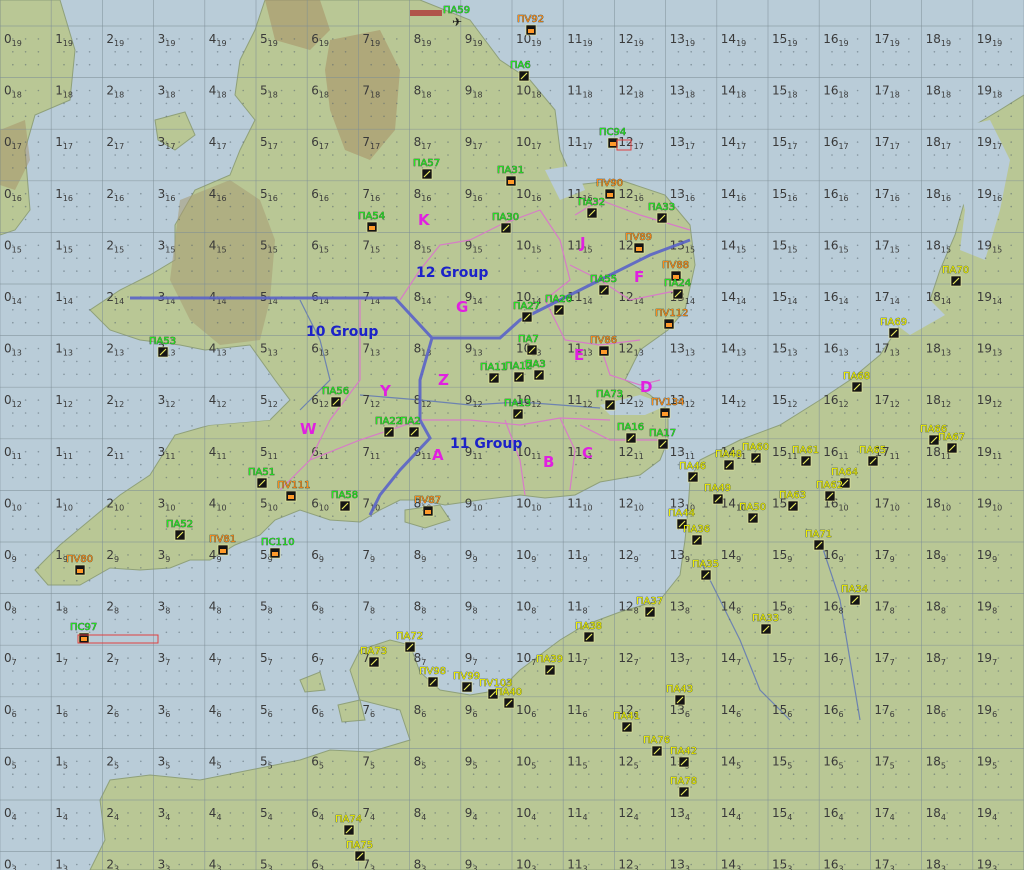  What do you see at coordinates (469, 349) in the screenshot?
I see `grid-col-label: 9` at bounding box center [469, 349].